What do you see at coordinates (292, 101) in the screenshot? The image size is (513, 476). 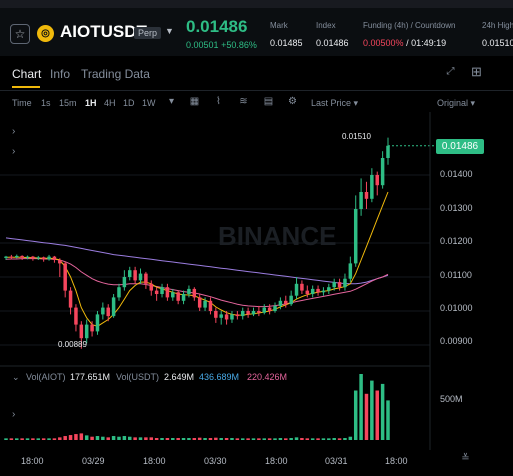 I see `settings-icon: ⚙` at bounding box center [292, 101].